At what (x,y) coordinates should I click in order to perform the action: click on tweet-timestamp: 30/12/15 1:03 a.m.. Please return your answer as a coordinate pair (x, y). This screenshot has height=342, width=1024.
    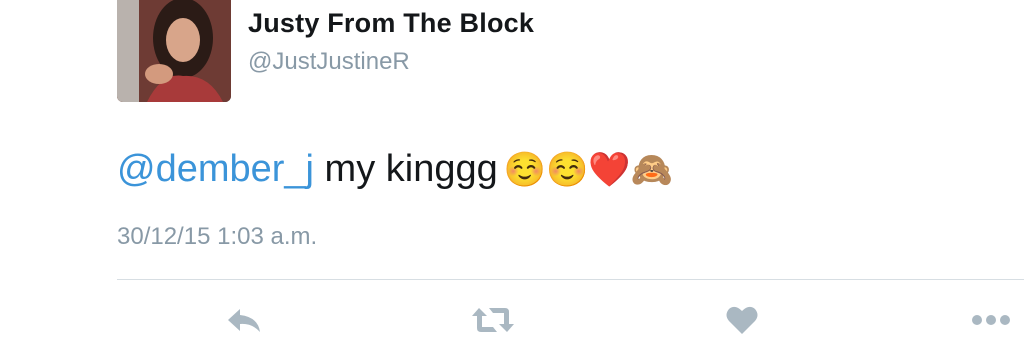
    Looking at the image, I should click on (217, 237).